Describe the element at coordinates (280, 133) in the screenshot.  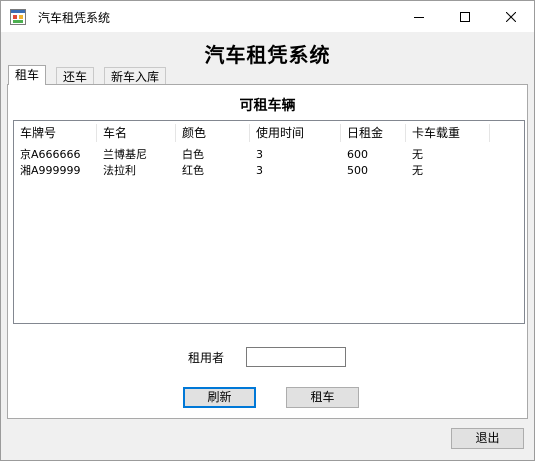
I see `column-header-label: 使用时间` at that location.